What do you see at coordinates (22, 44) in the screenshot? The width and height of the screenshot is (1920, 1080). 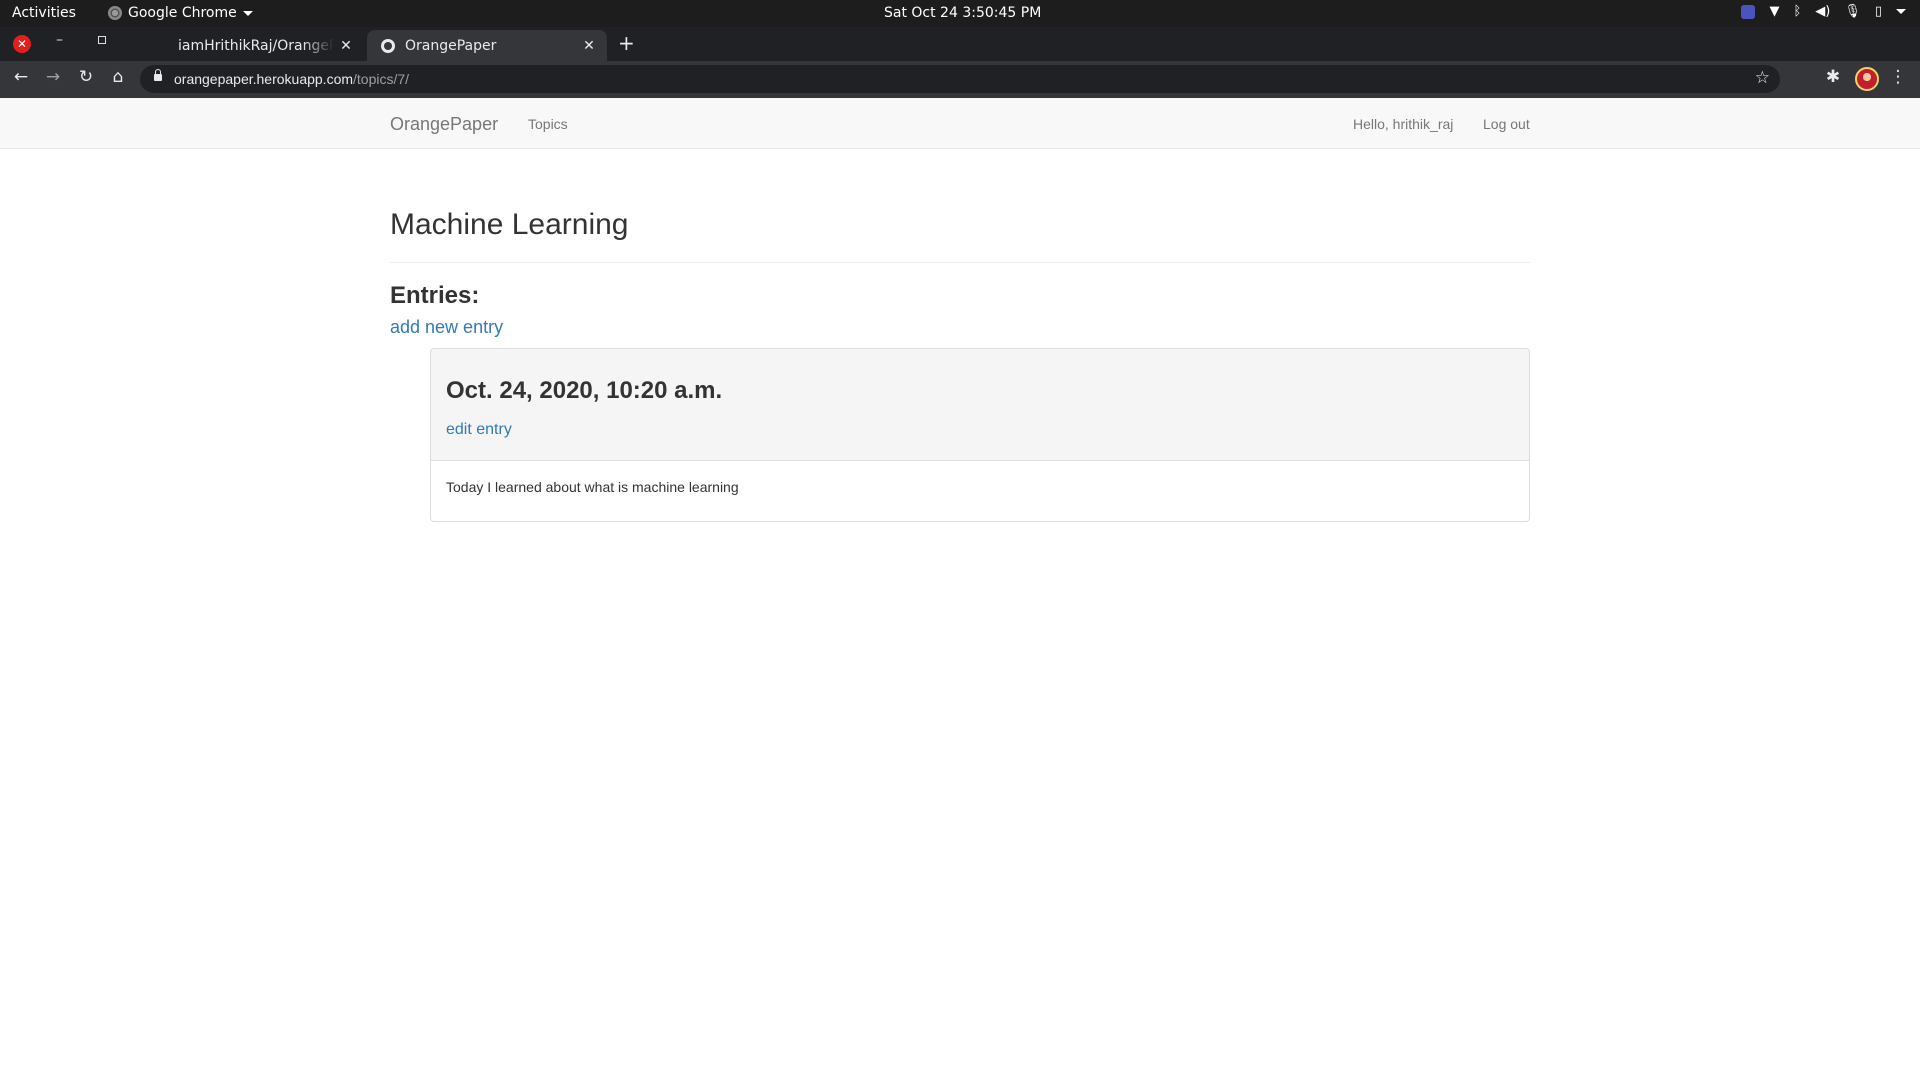 I see `window-close-icon: ✕` at bounding box center [22, 44].